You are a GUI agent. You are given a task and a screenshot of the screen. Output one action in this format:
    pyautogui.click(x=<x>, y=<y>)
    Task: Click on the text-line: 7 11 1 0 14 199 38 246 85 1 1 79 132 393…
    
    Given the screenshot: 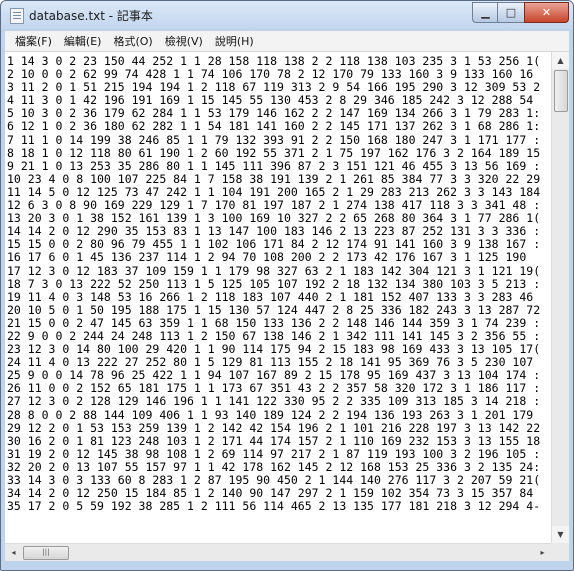 What is the action you would take?
    pyautogui.click(x=274, y=140)
    